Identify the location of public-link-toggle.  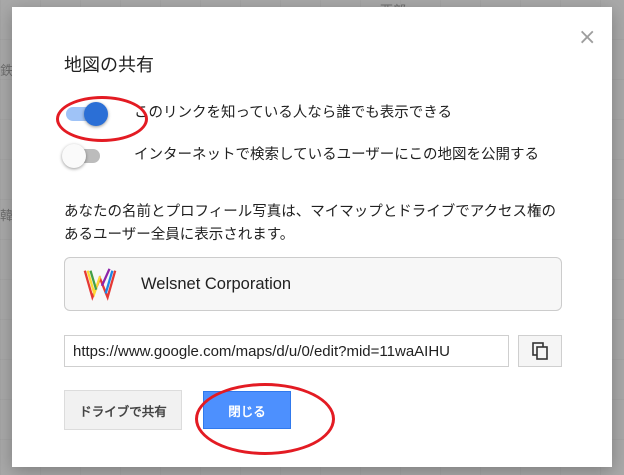
(86, 114).